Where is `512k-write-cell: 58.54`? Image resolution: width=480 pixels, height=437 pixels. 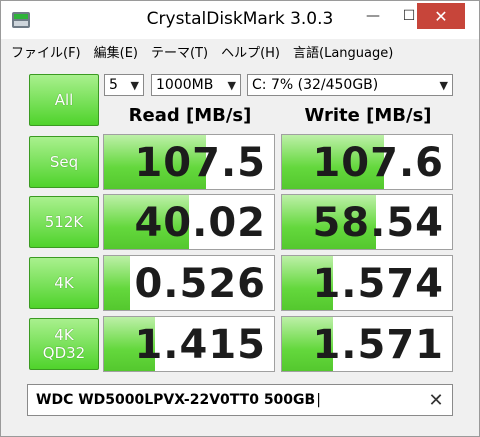 512k-write-cell: 58.54 is located at coordinates (367, 222).